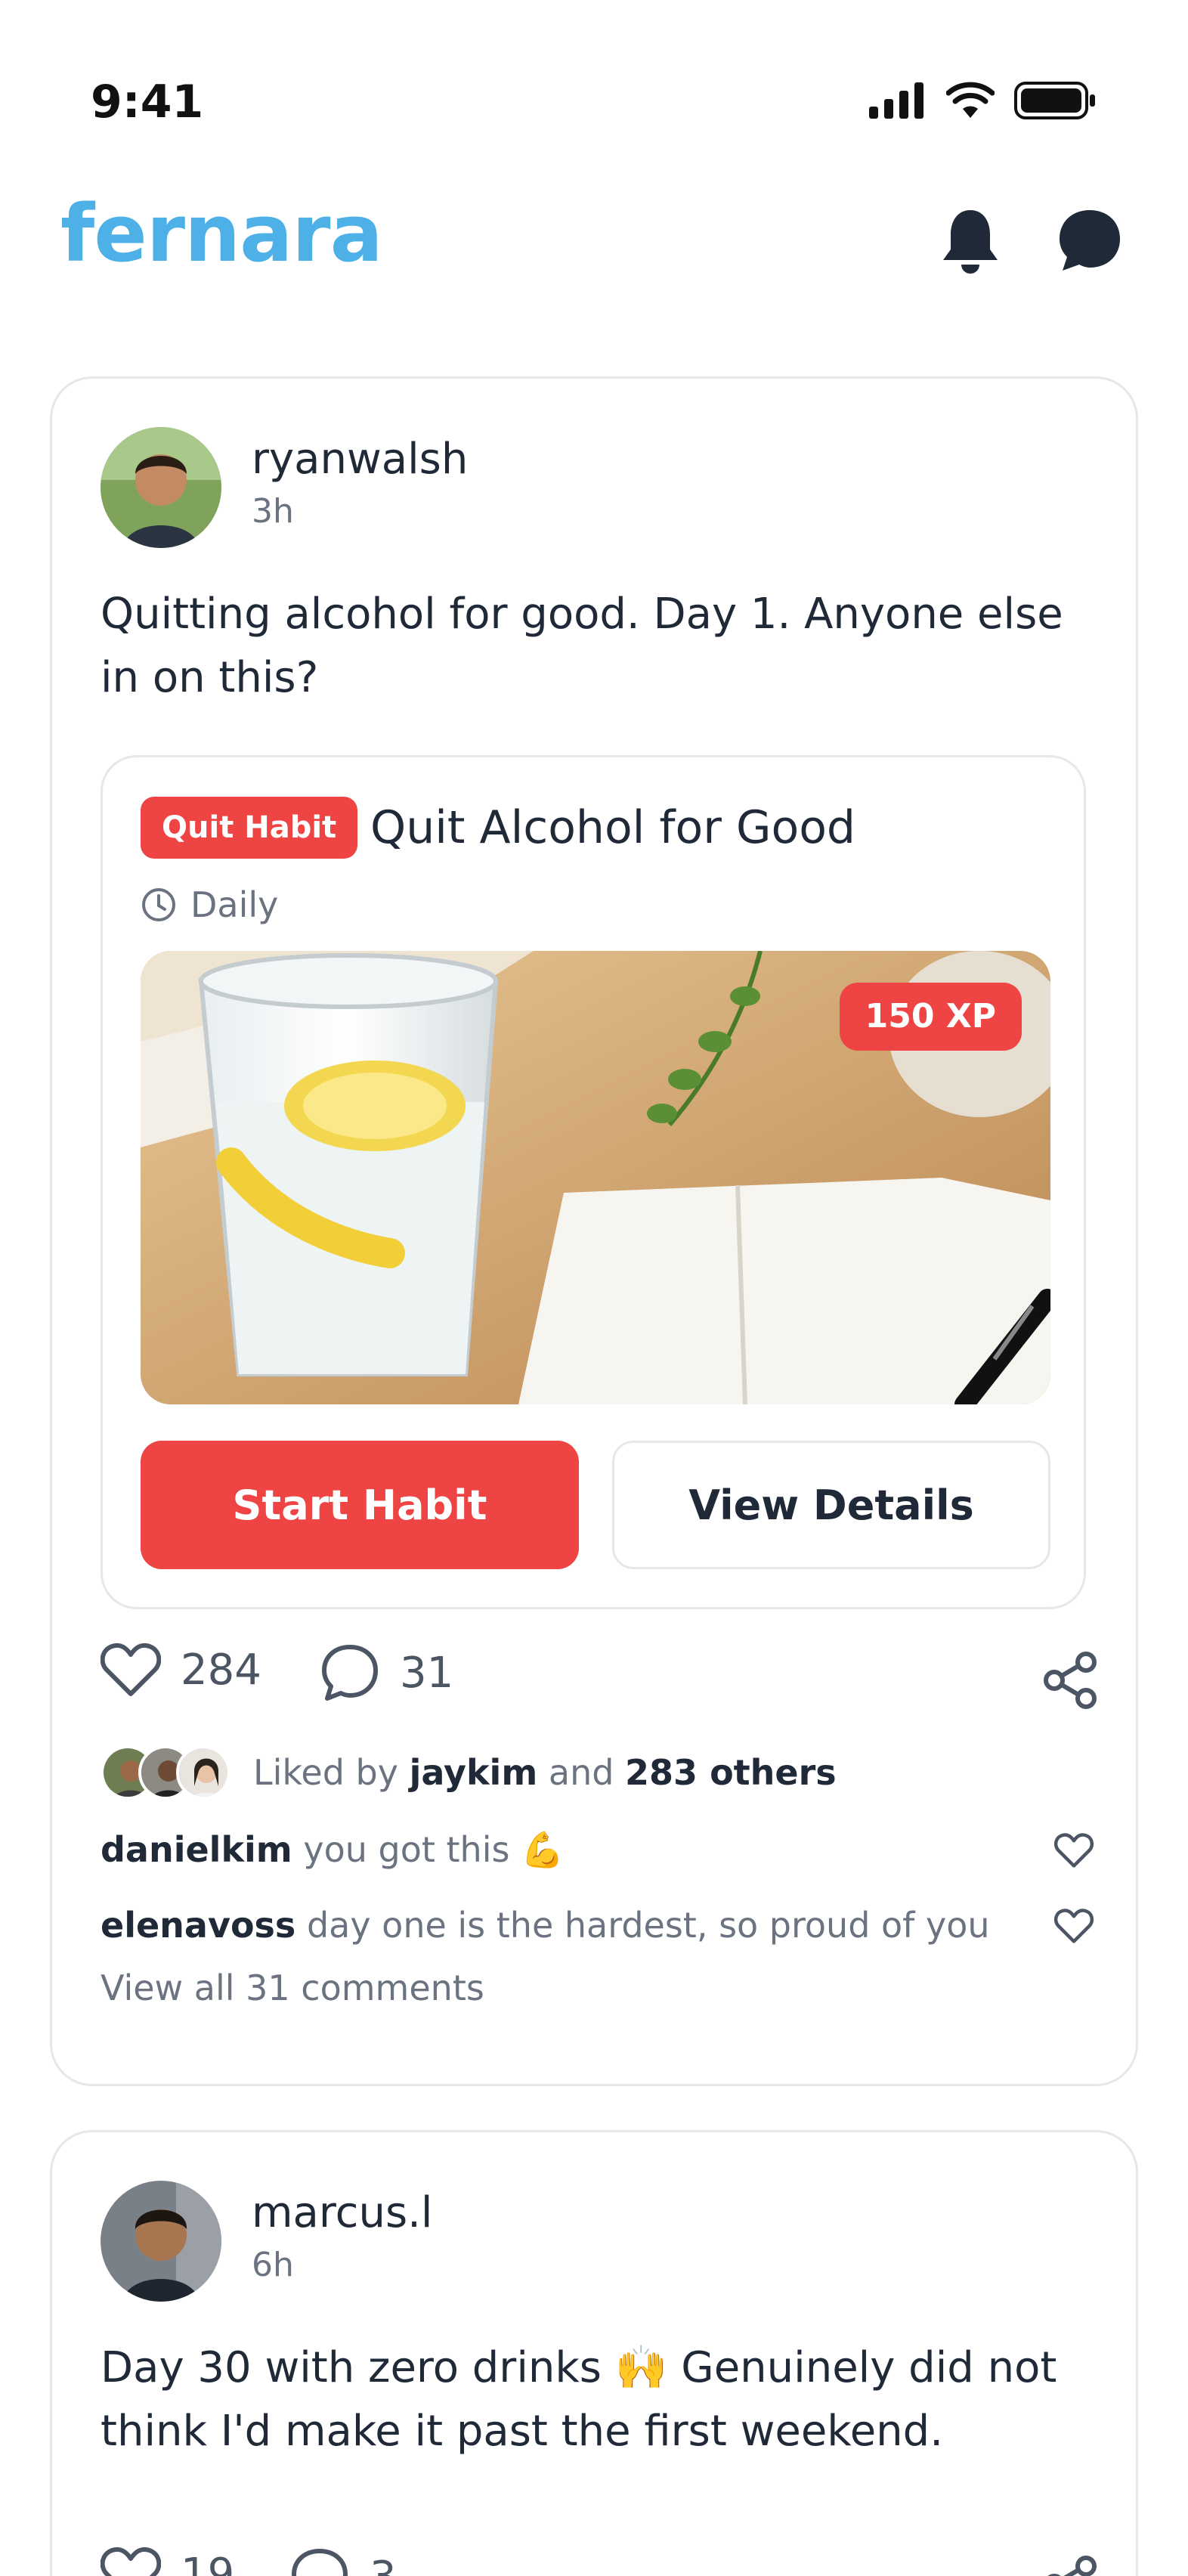 The image size is (1188, 2576). What do you see at coordinates (1055, 100) in the screenshot?
I see `battery-icon` at bounding box center [1055, 100].